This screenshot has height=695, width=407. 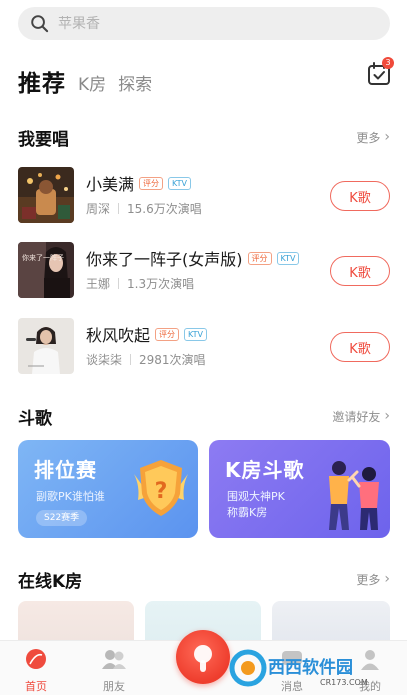 What do you see at coordinates (368, 137) in the screenshot?
I see `sing-more-label: 更多` at bounding box center [368, 137].